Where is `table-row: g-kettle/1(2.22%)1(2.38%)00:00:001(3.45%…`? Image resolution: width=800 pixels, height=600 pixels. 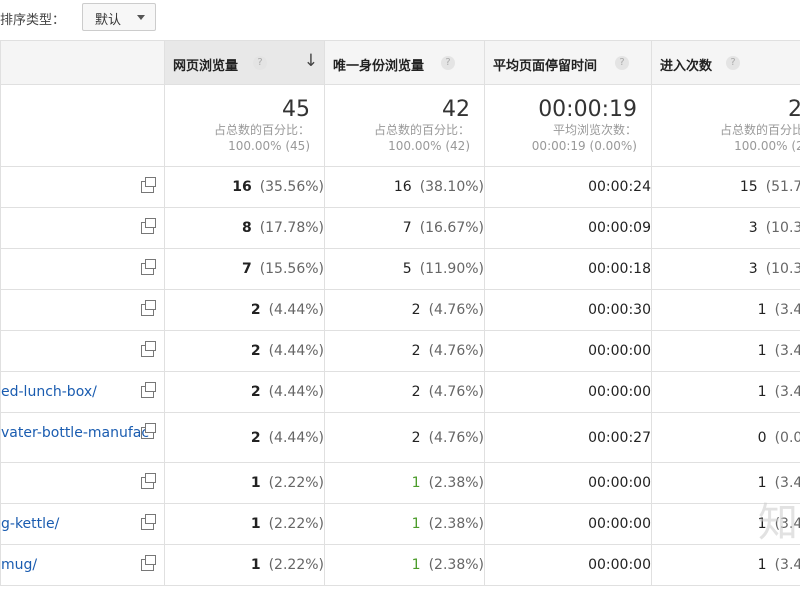 table-row: g-kettle/1(2.22%)1(2.38%)00:00:001(3.45%… is located at coordinates (400, 524).